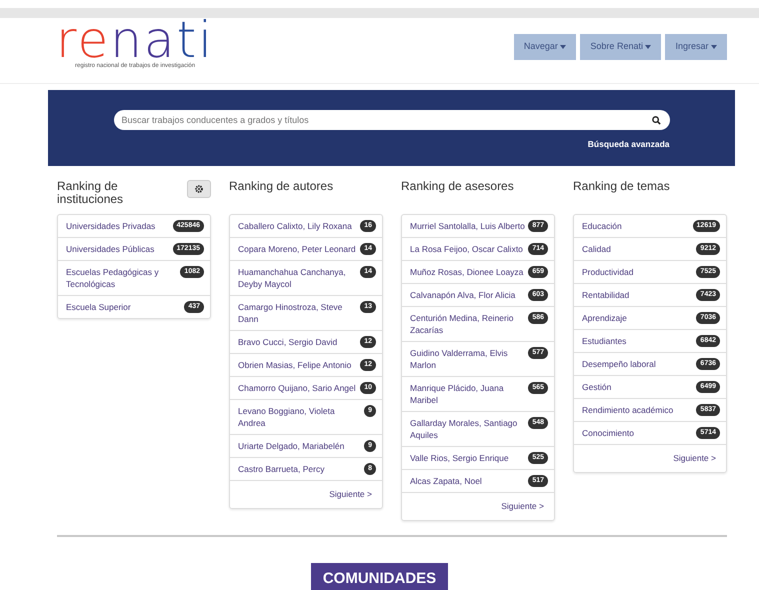  Describe the element at coordinates (463, 295) in the screenshot. I see `ranking-item-link: Calvanapón Alva, Flor Alicia` at that location.